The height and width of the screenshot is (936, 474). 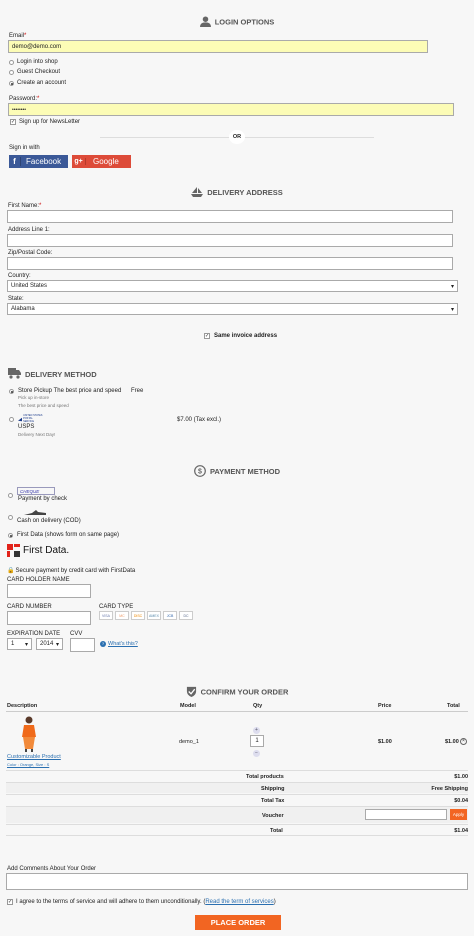 I want to click on address-label: Address Line 1:, so click(x=29, y=230).